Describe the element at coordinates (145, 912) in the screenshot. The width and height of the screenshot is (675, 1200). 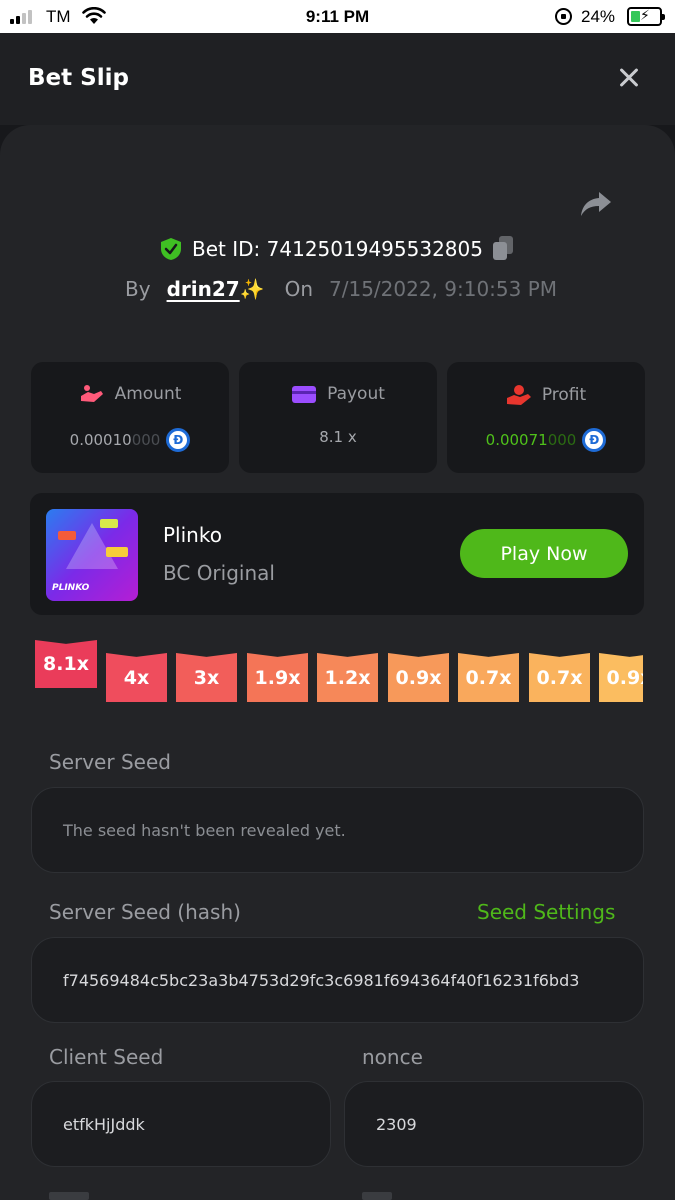
I see `server-seed-hash-label: Server Seed (hash)` at that location.